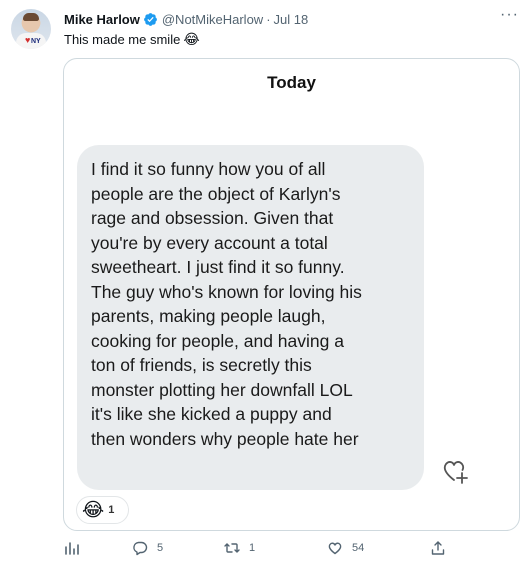  What do you see at coordinates (28, 40) in the screenshot?
I see `avatar-heart-icon: ♥` at bounding box center [28, 40].